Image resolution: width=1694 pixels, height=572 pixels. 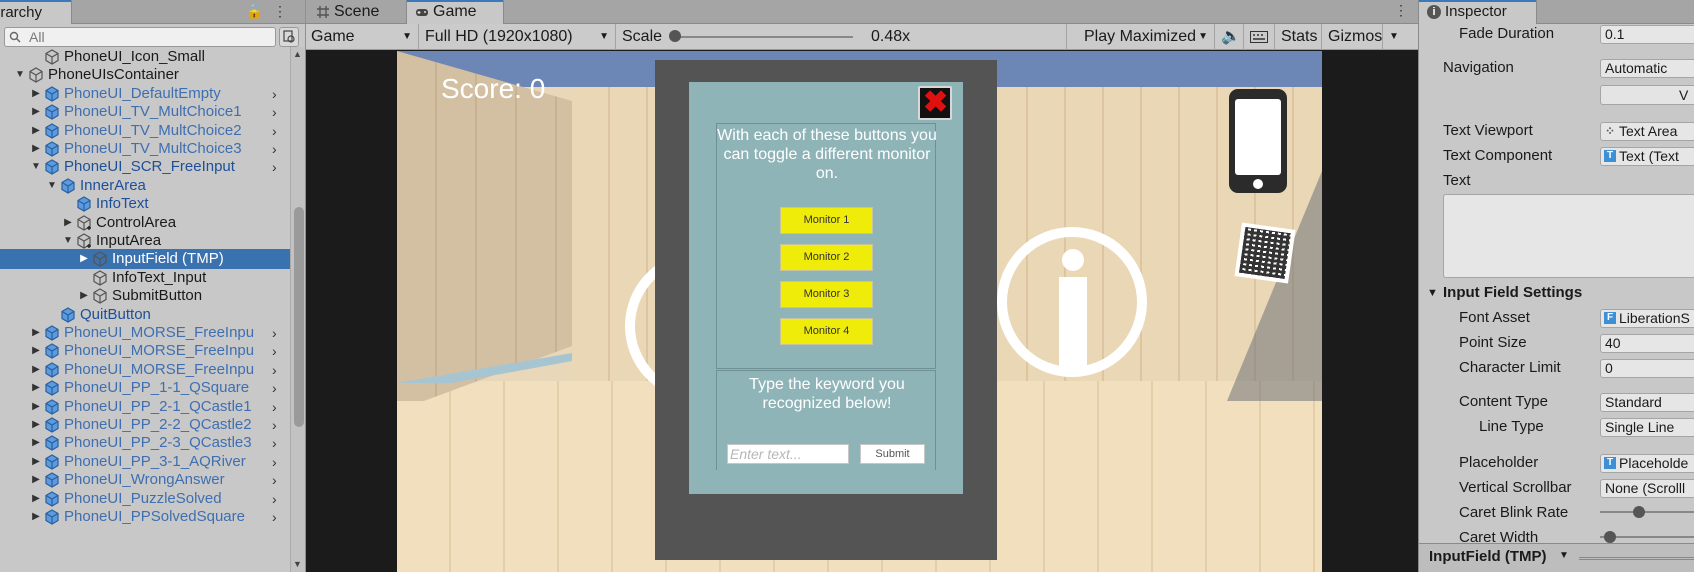 I want to click on character-limit-field: 0, so click(x=1647, y=368).